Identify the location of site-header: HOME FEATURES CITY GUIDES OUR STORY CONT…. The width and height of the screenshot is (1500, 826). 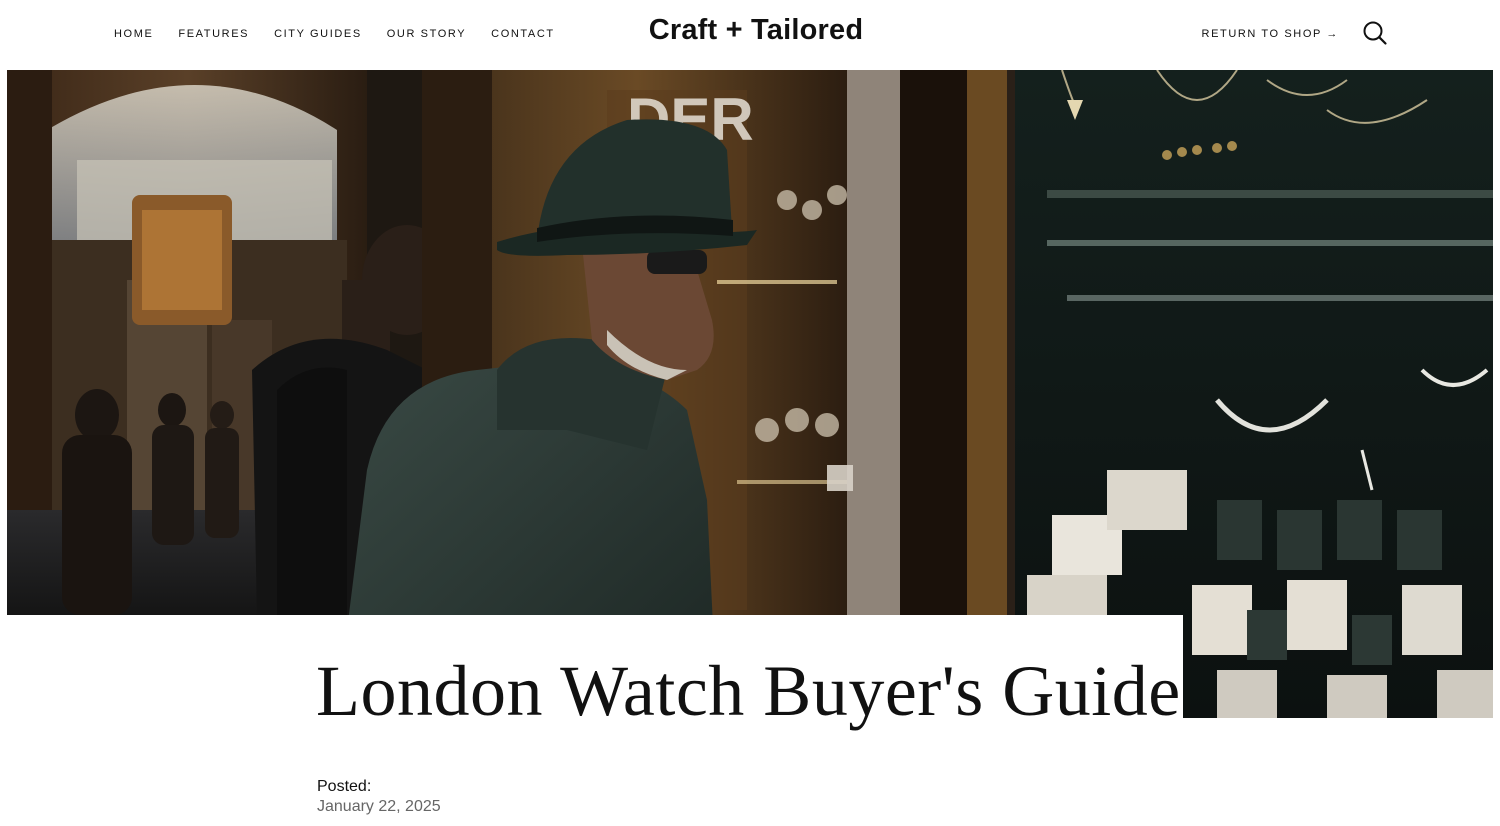
(750, 35).